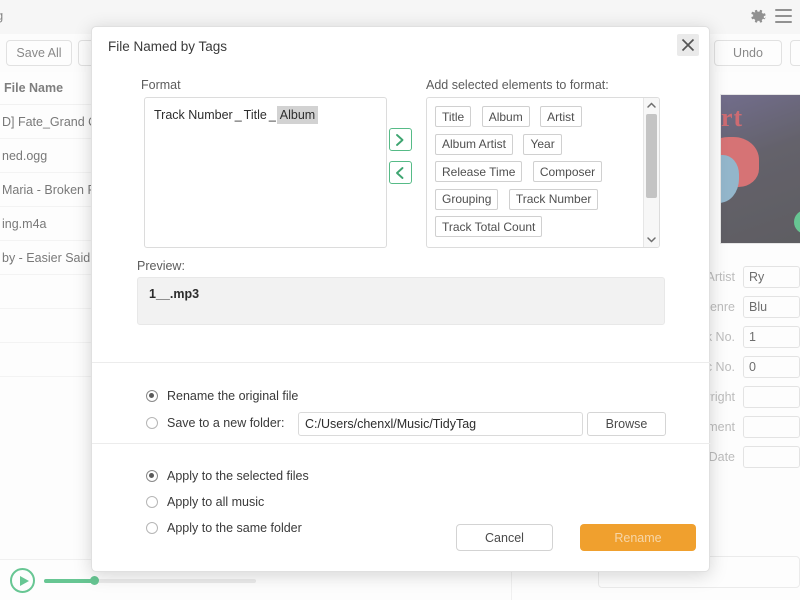 This screenshot has height=600, width=800. I want to click on radio-apply-selected: Apply to the selected files, so click(227, 476).